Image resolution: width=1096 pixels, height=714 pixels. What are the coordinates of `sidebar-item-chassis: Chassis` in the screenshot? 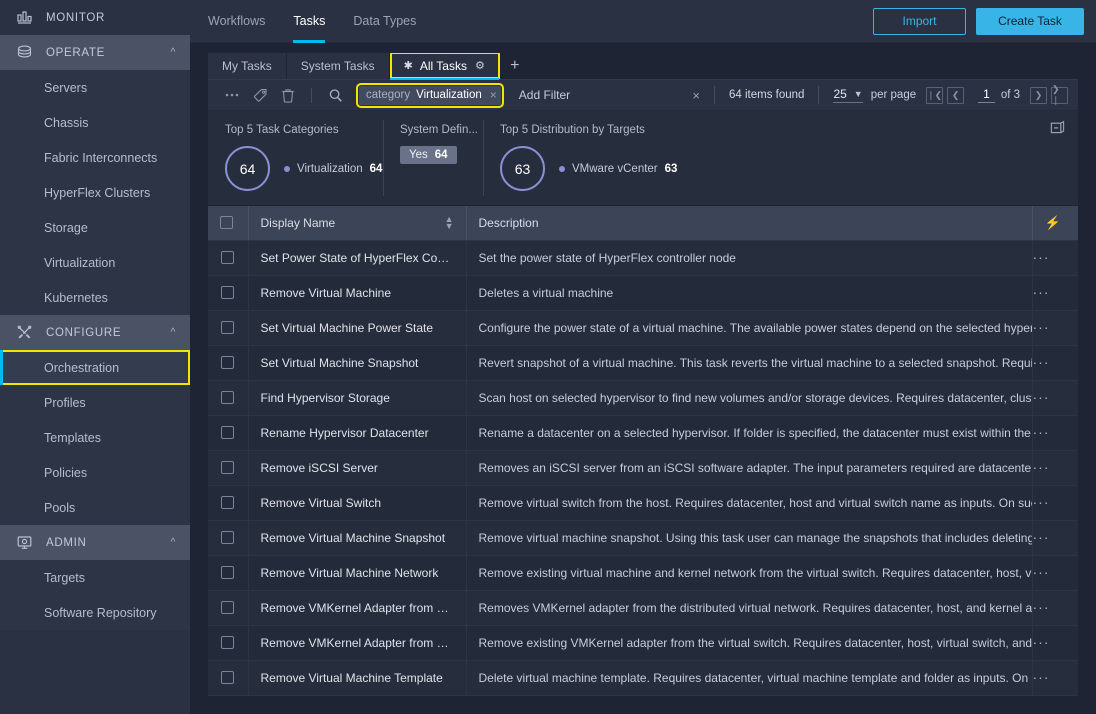 It's located at (95, 122).